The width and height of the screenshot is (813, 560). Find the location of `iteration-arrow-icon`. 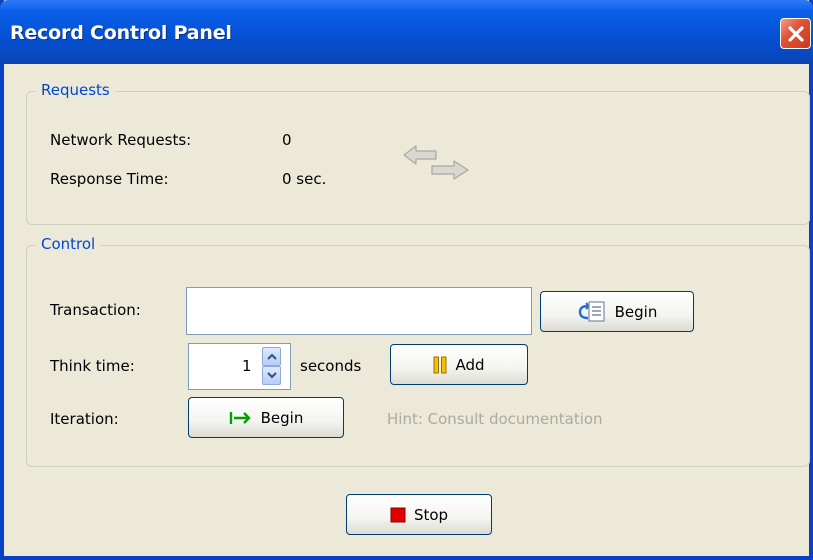

iteration-arrow-icon is located at coordinates (240, 417).